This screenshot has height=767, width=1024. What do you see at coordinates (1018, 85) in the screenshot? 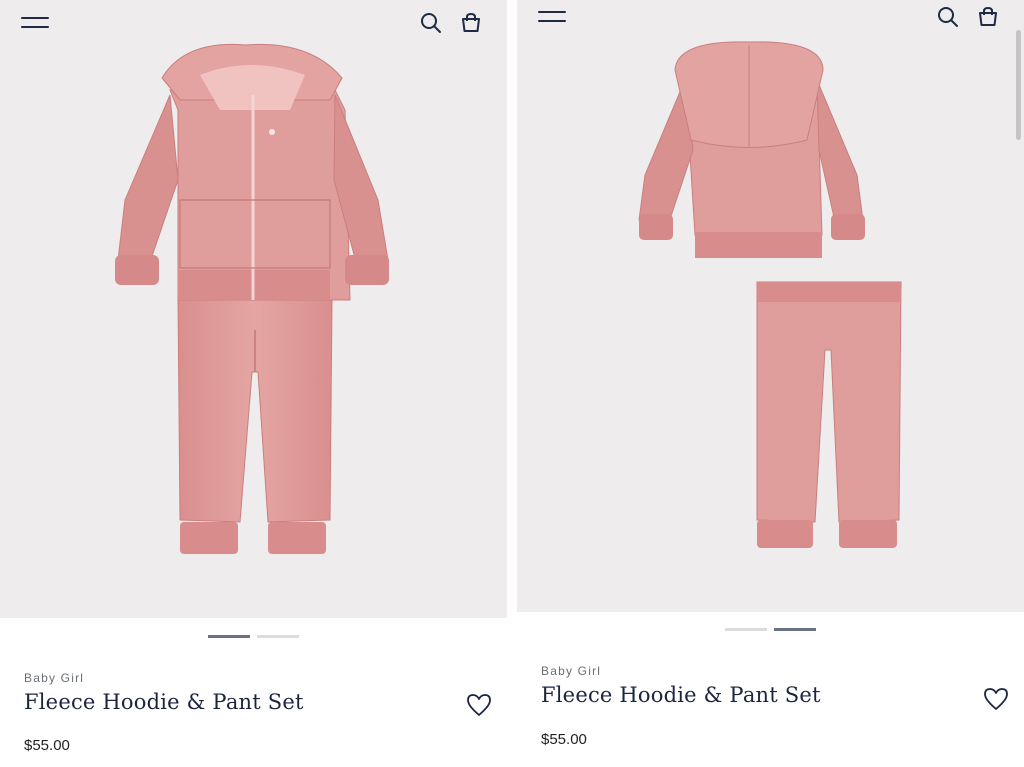
I see `scrollbar` at bounding box center [1018, 85].